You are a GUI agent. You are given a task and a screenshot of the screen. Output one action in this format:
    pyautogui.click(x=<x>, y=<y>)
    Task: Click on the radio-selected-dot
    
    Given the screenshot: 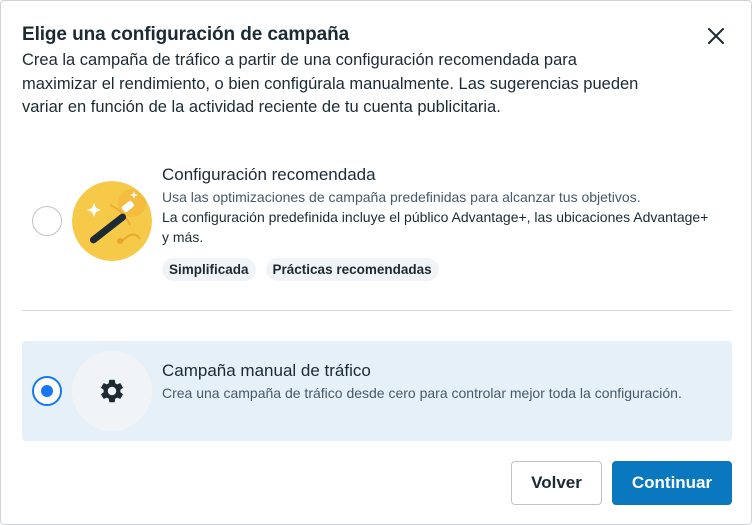 What is the action you would take?
    pyautogui.click(x=47, y=391)
    